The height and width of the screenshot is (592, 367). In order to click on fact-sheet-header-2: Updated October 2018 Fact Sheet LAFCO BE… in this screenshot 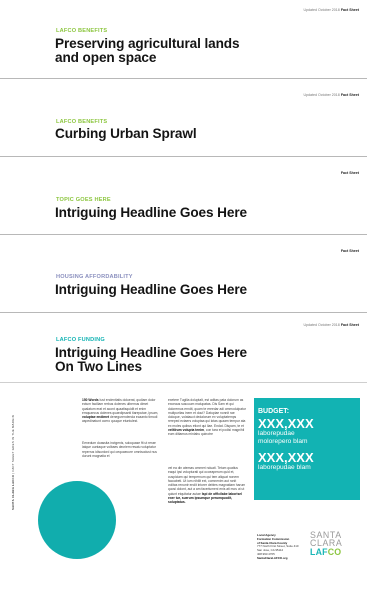, I will do `click(183, 118)`.